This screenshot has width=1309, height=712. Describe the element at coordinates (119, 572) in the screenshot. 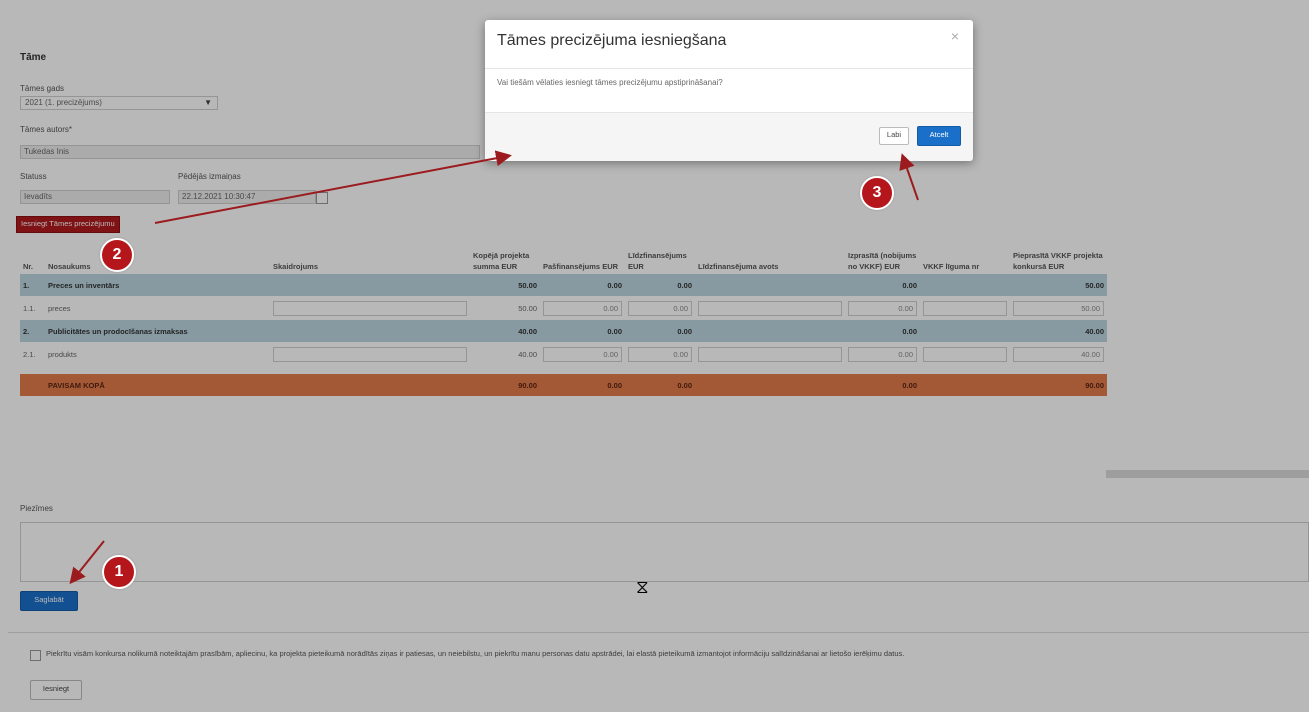

I see `step-marker-1: 1` at that location.